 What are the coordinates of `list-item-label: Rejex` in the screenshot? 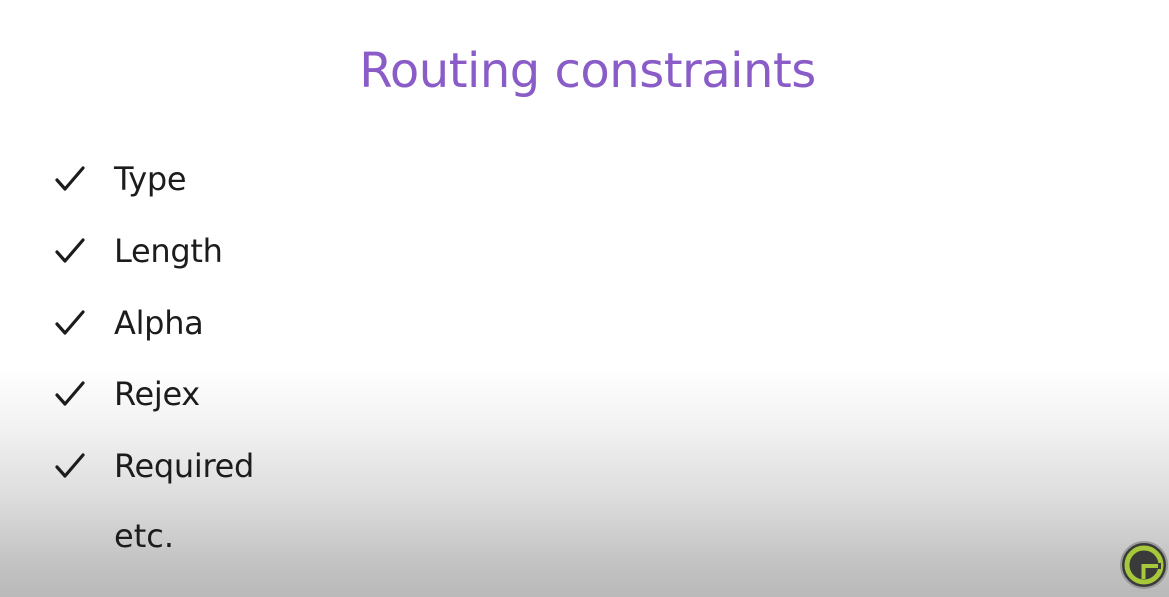 It's located at (157, 394).